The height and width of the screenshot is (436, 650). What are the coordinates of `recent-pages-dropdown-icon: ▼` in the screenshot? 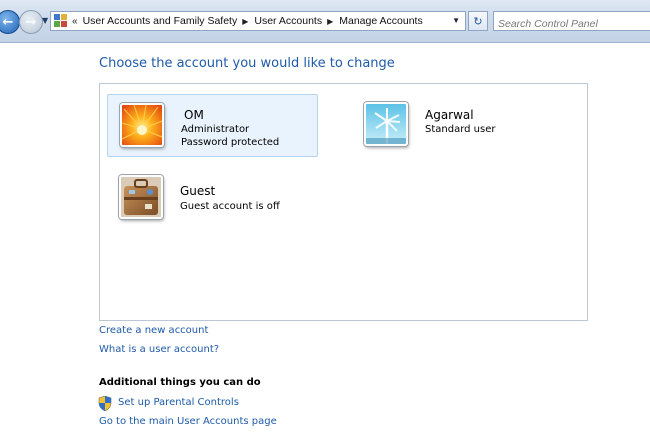 It's located at (45, 20).